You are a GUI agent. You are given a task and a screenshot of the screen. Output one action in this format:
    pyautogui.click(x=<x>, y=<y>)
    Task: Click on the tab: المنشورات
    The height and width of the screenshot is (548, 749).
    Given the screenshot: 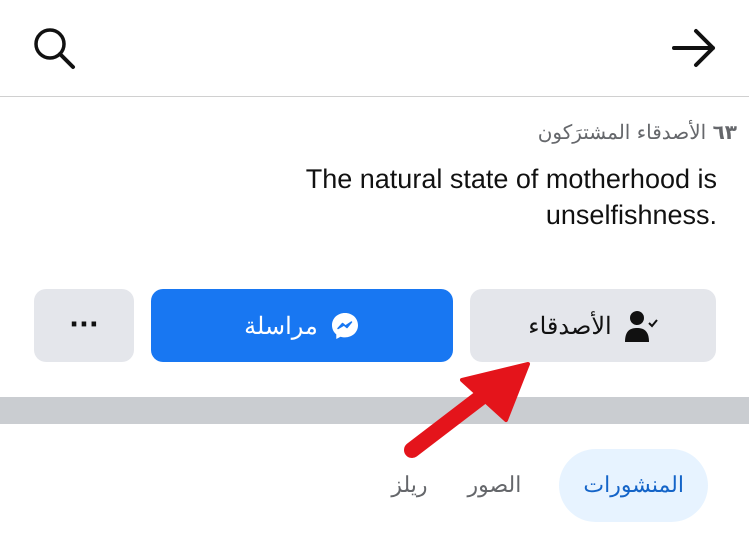 What is the action you would take?
    pyautogui.click(x=633, y=485)
    